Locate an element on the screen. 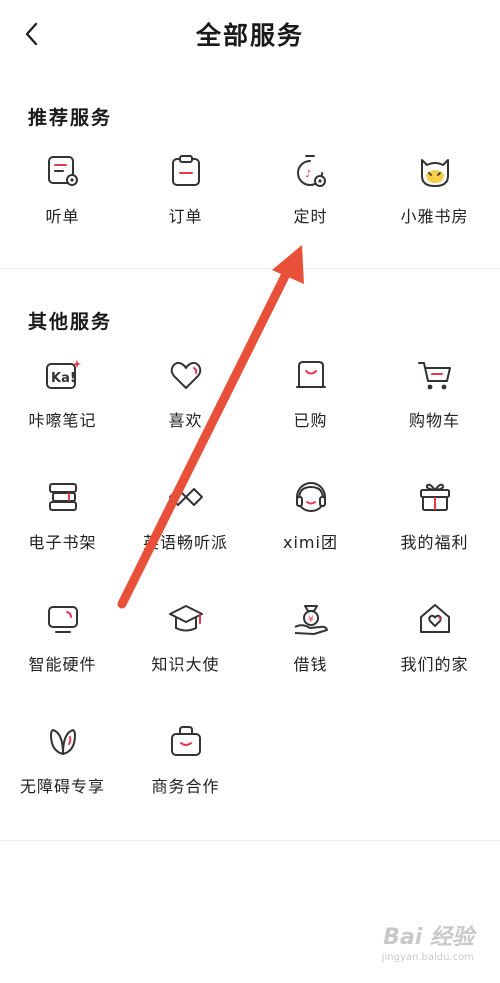 The width and height of the screenshot is (500, 983). service-ximi-group: ximi团 is located at coordinates (310, 527).